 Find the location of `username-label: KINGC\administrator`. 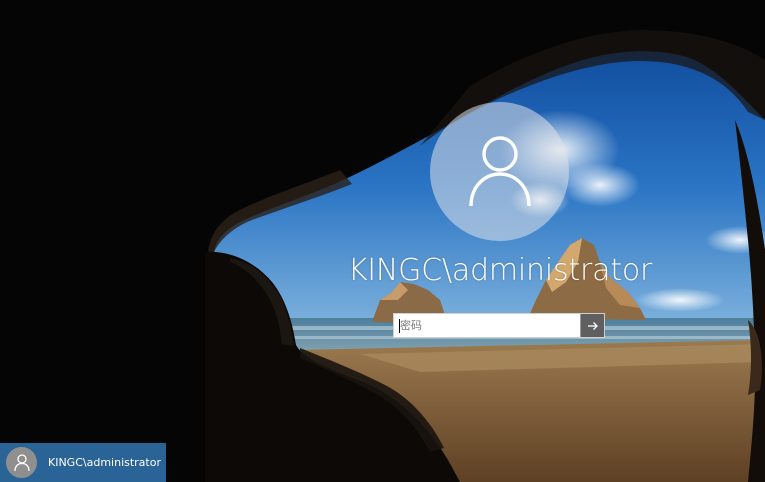

username-label: KINGC\administrator is located at coordinates (500, 270).